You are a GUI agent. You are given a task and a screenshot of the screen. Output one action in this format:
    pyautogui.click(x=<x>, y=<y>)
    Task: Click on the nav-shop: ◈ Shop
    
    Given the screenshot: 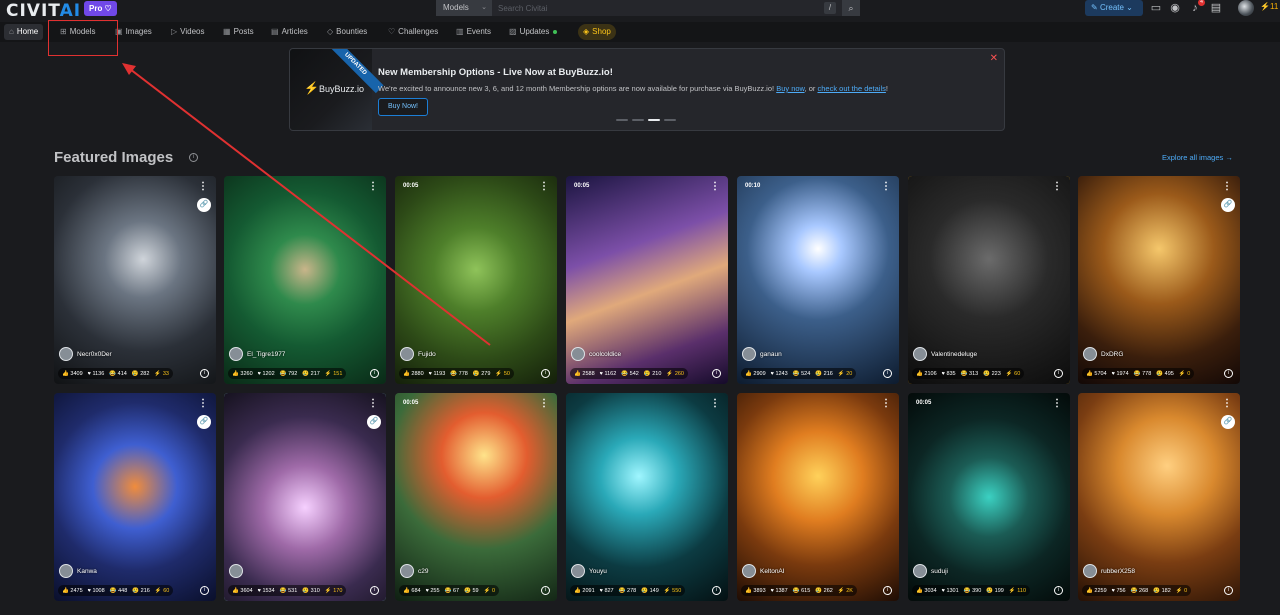 What is the action you would take?
    pyautogui.click(x=597, y=32)
    